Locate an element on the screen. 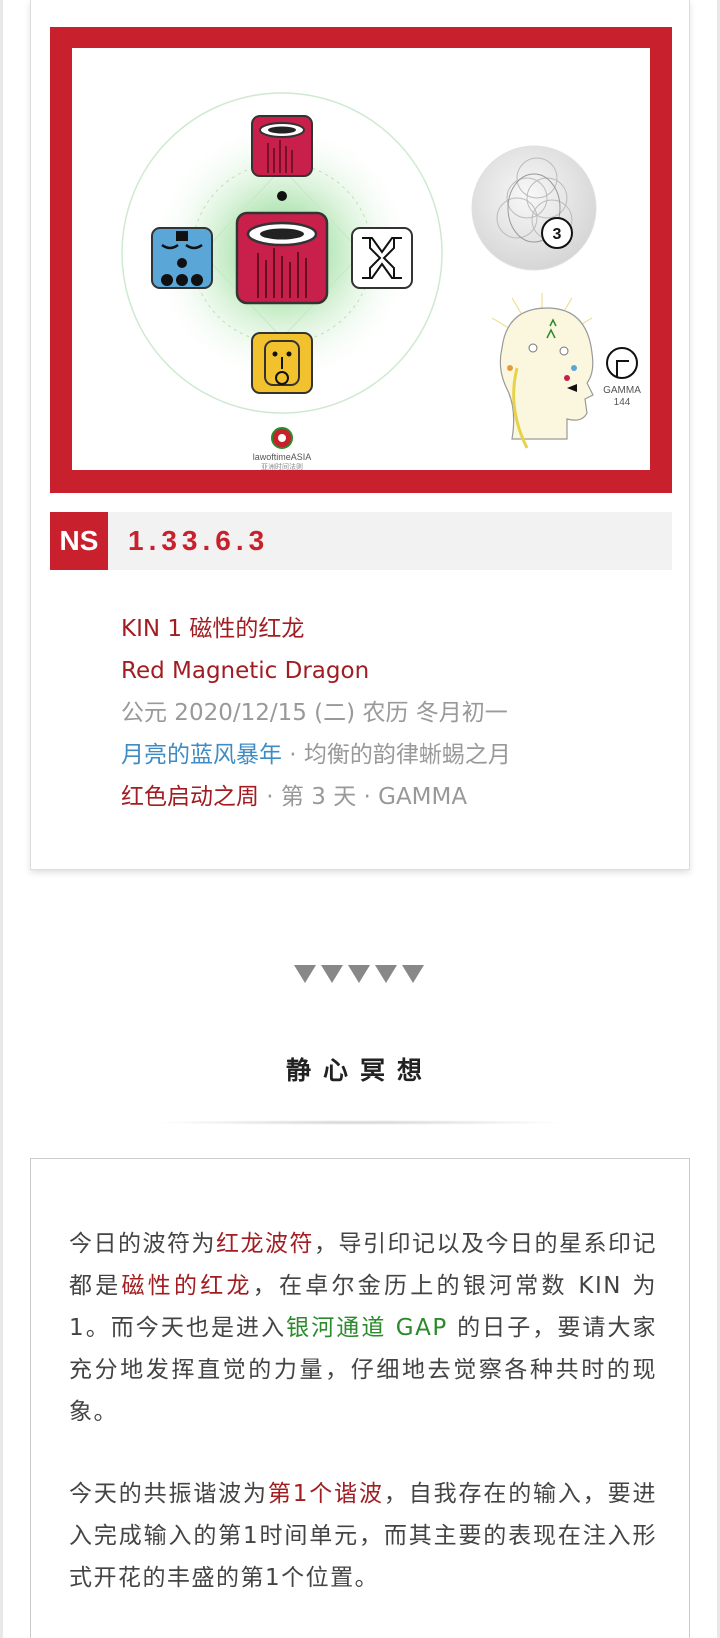 The width and height of the screenshot is (720, 1638). day-text: · 第 3 天 · GAMMA is located at coordinates (363, 797).